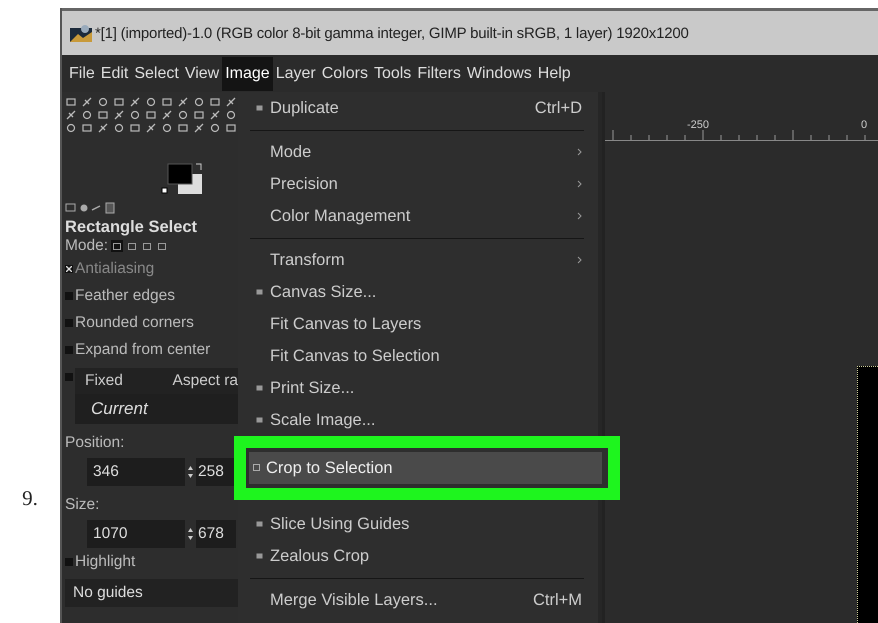  I want to click on menu-bar-item: Filters, so click(439, 73).